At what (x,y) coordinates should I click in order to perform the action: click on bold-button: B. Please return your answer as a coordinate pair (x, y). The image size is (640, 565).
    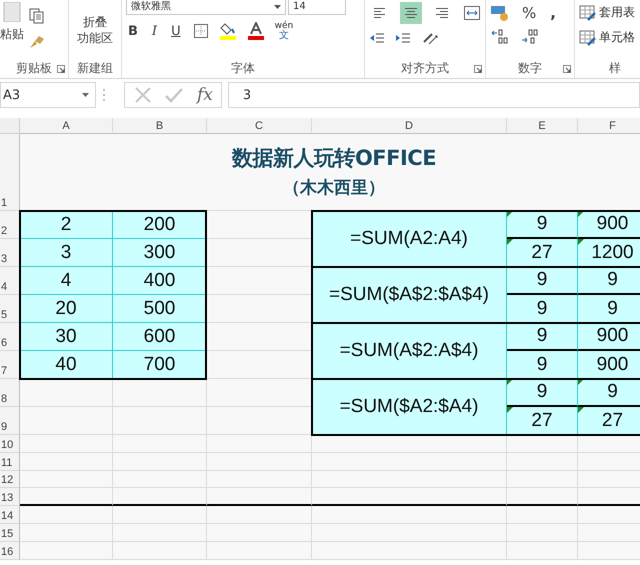
    Looking at the image, I should click on (133, 31).